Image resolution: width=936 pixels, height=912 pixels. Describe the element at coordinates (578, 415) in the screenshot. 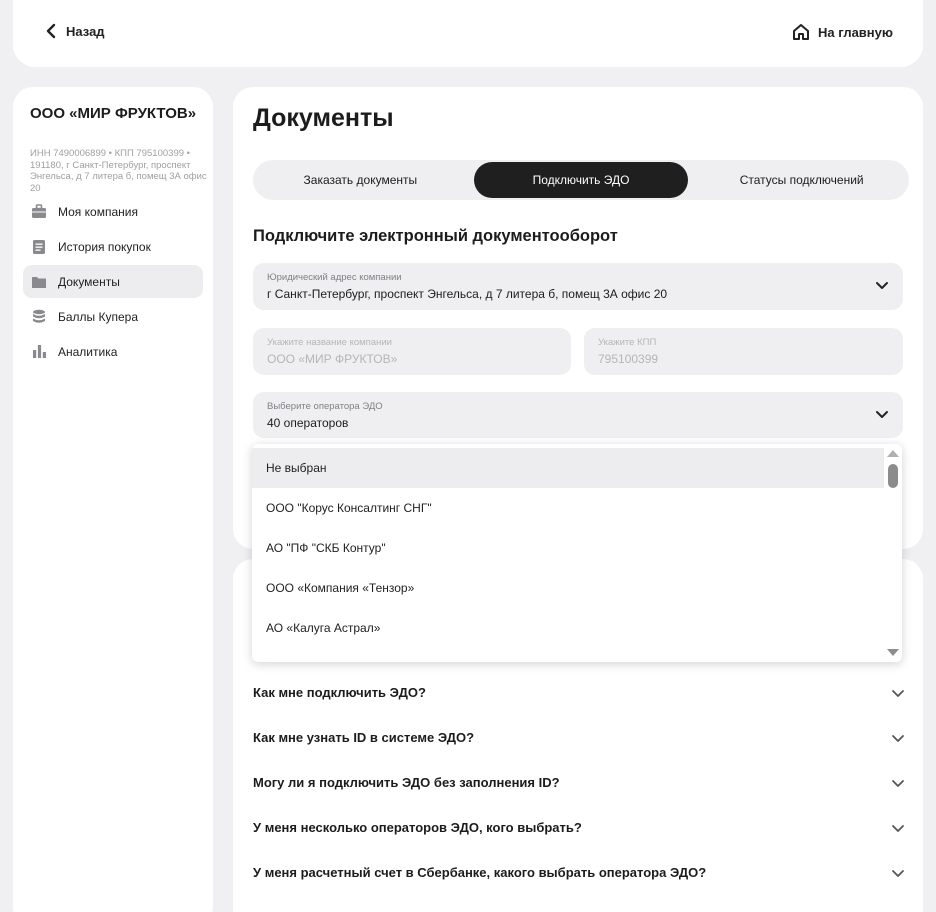

I see `operator-select: Выберите оператора ЭДО 40 операторов` at that location.